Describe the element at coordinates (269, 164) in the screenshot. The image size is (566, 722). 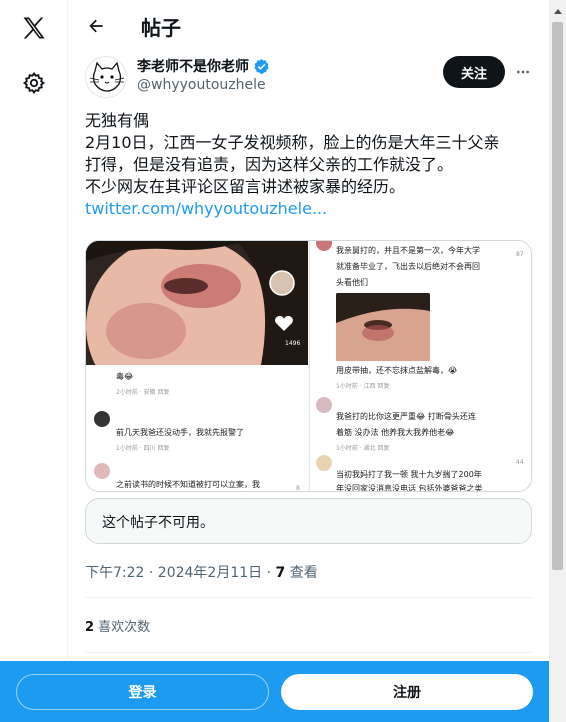
I see `tweet-line: 打得，但是没有追责，因为这样父亲的工作就没了。` at that location.